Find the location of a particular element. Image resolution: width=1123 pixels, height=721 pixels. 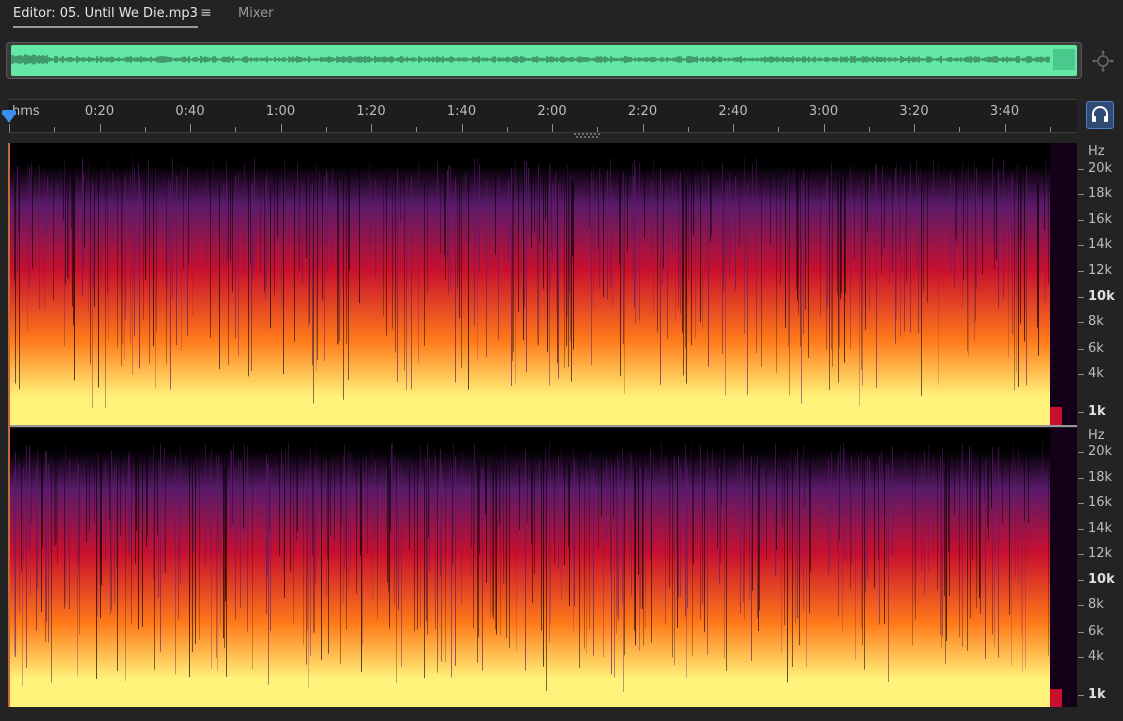

frequency-scale-2: Hz 20k 18k 16k 14k 12k 10k 8k 6k 4k 1k is located at coordinates (1100, 567).